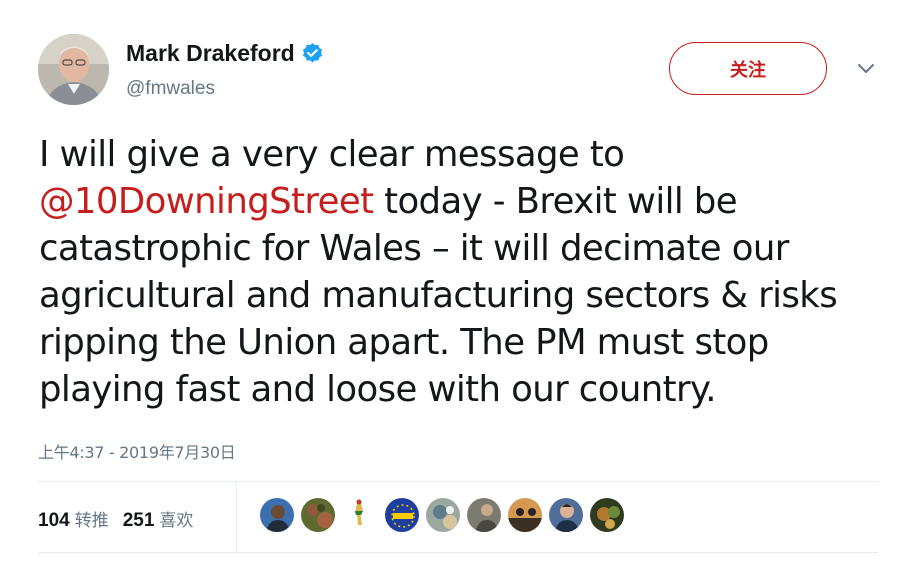 This screenshot has width=903, height=561. I want to click on author-display-name: Mark Drakeford, so click(210, 53).